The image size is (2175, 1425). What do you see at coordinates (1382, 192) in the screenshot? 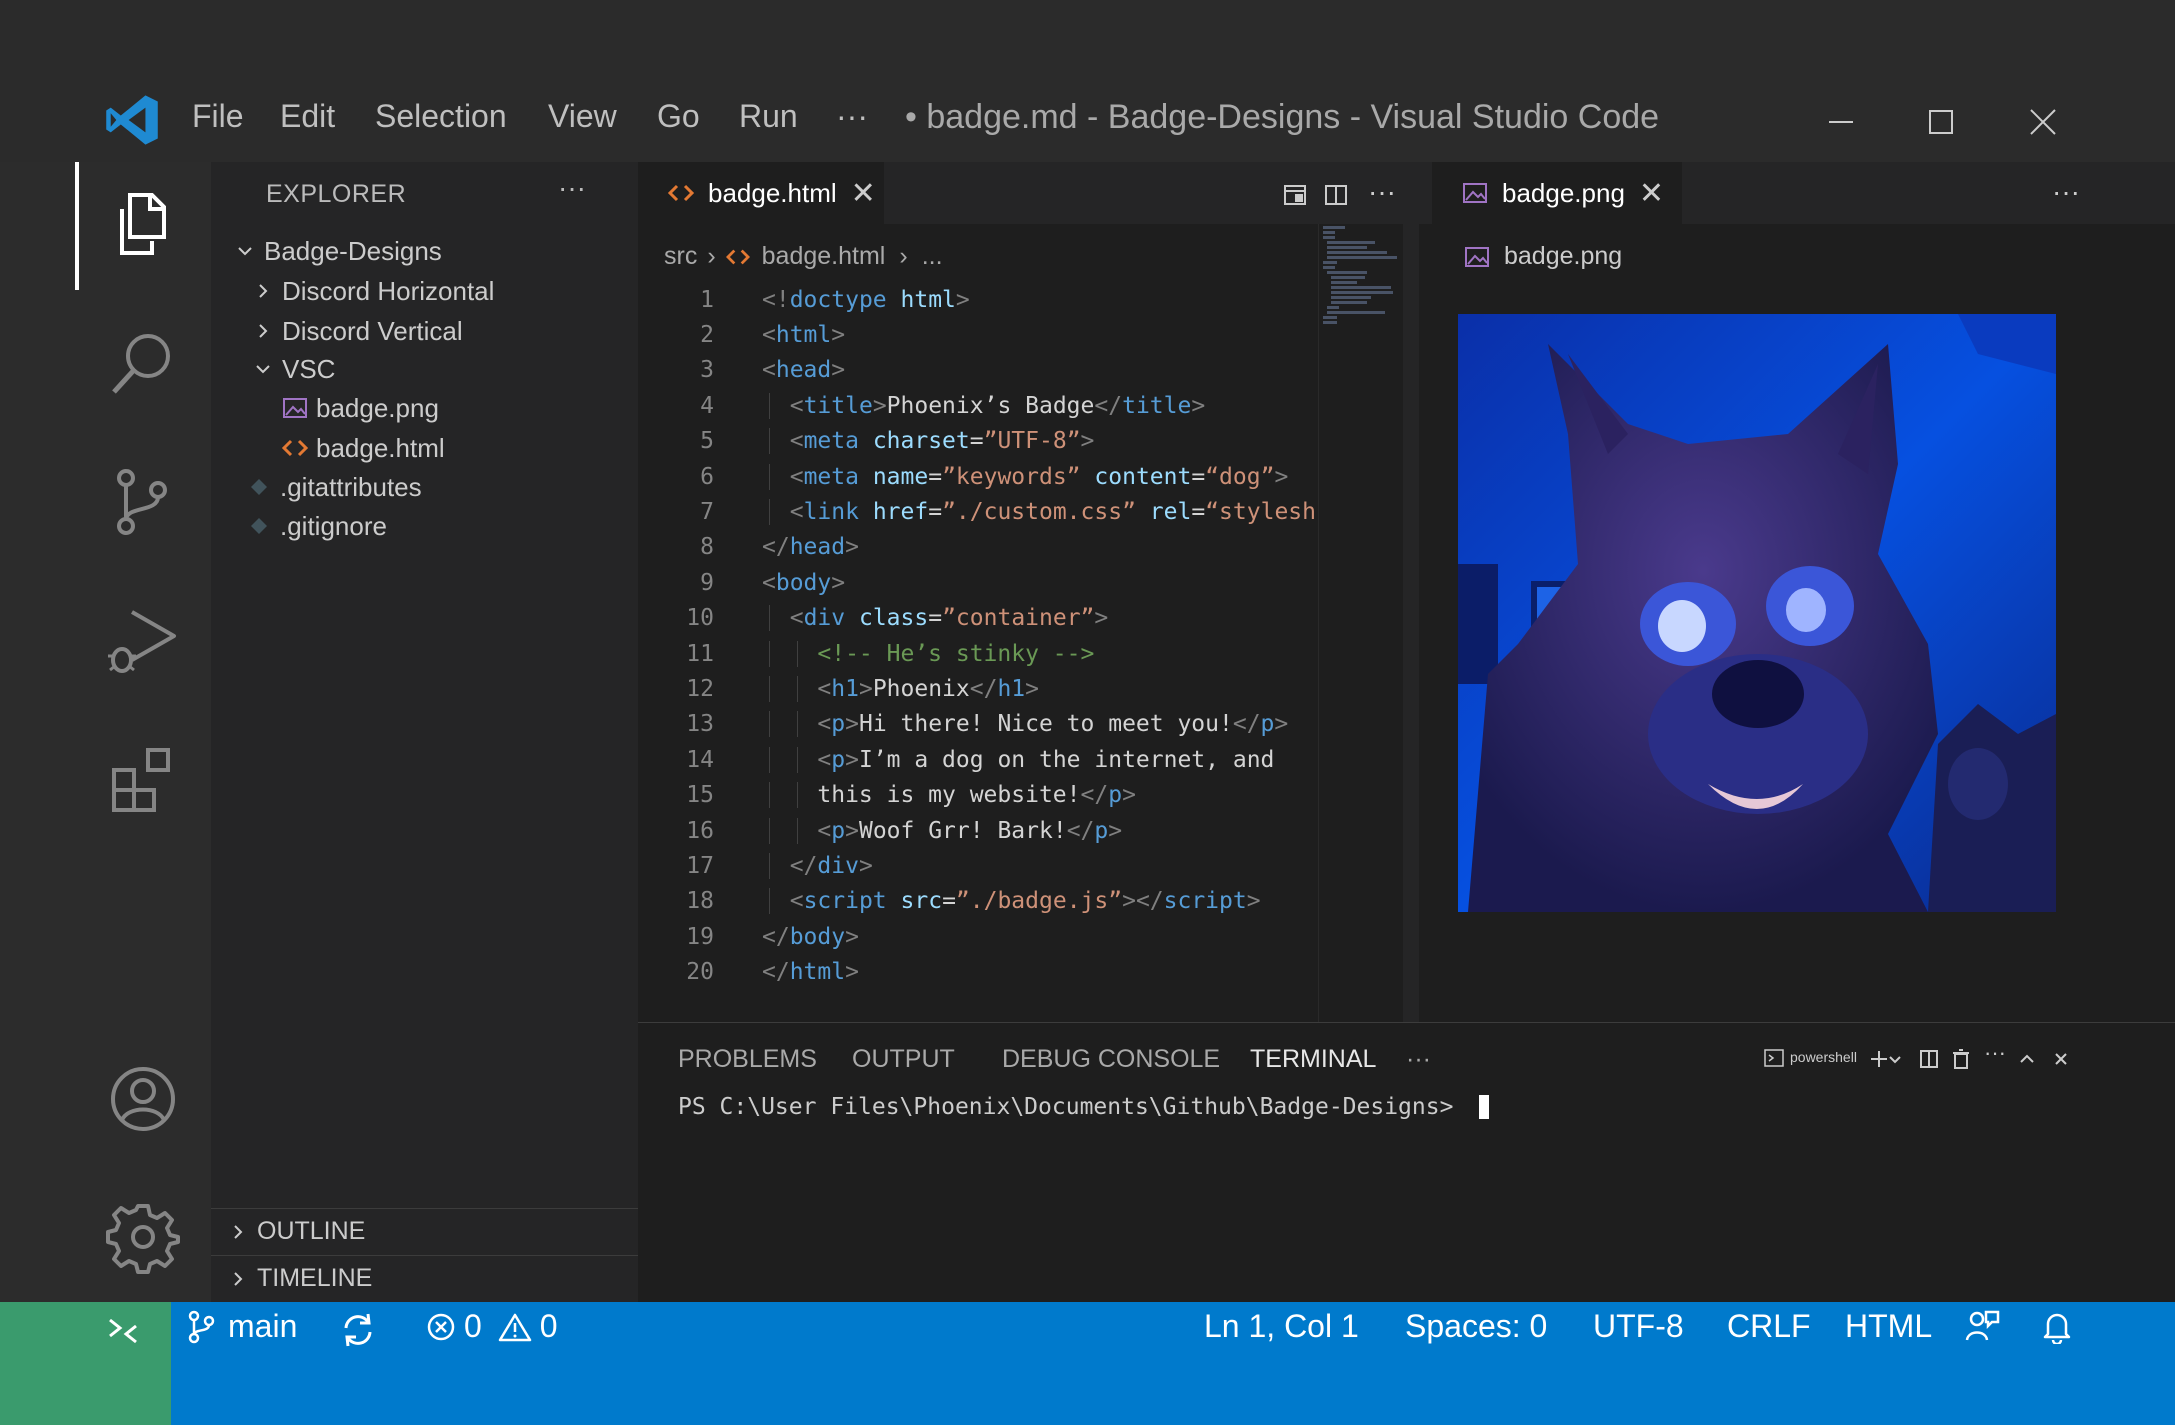
I see `editor-more-button: ···` at bounding box center [1382, 192].